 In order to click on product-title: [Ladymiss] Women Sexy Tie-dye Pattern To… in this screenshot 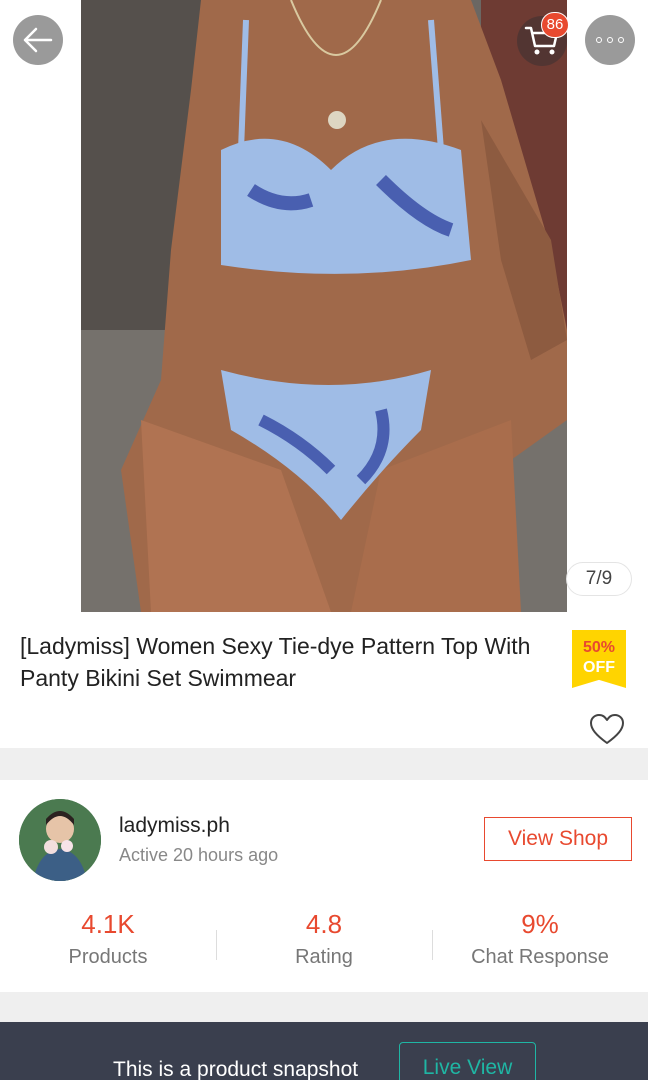, I will do `click(275, 662)`.